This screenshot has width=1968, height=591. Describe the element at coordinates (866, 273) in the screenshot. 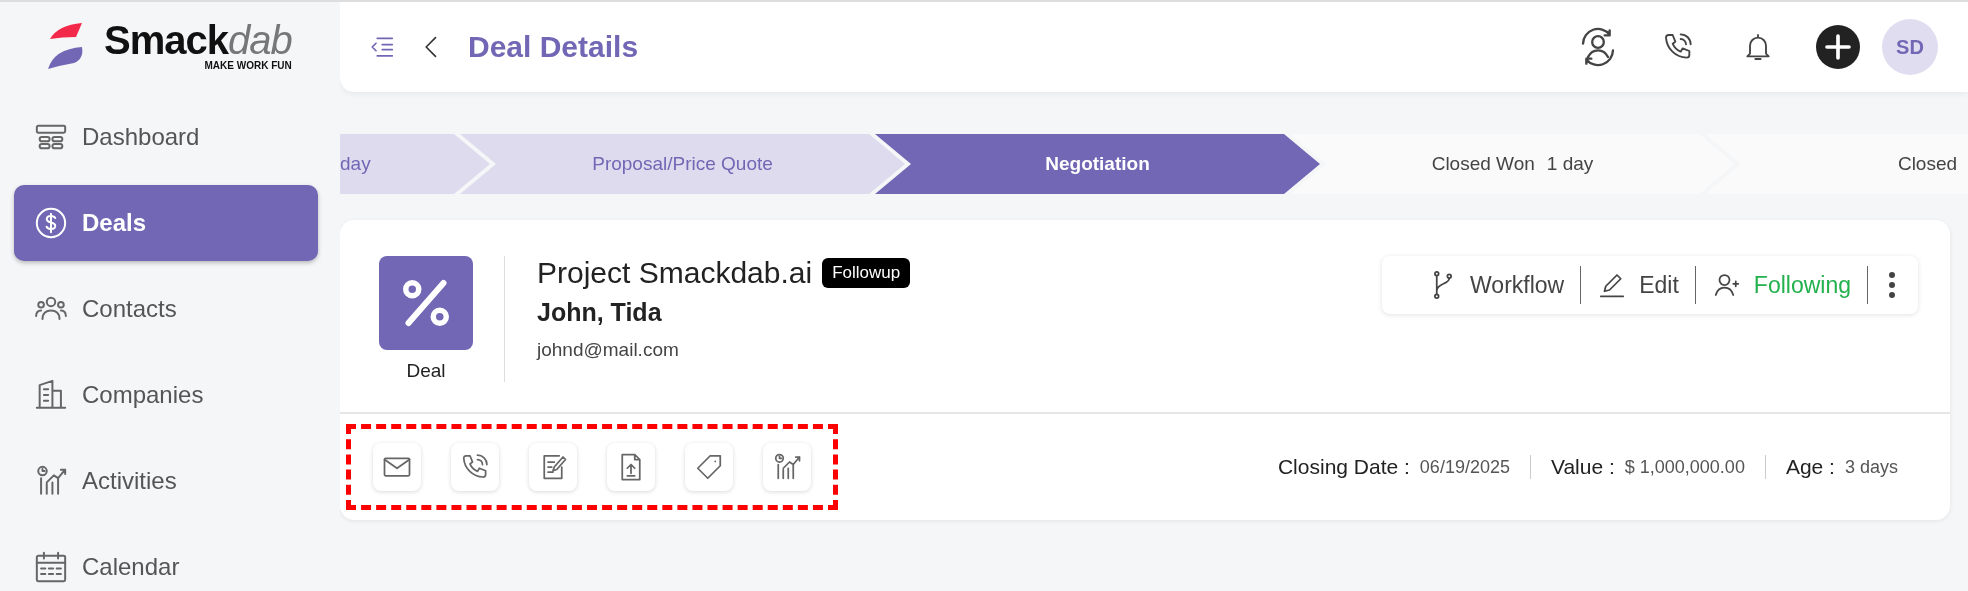

I see `status-tag: Followup` at that location.